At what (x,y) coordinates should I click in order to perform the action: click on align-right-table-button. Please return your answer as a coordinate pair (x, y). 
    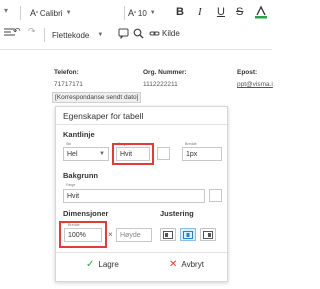
    Looking at the image, I should click on (208, 234).